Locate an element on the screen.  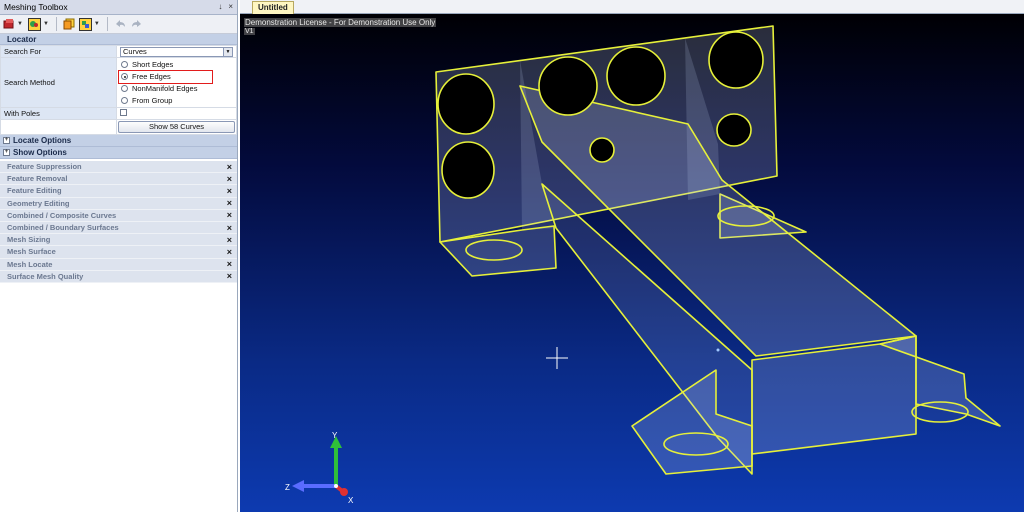
tool-feature-removal: Feature Removal × is located at coordinates (118, 179).